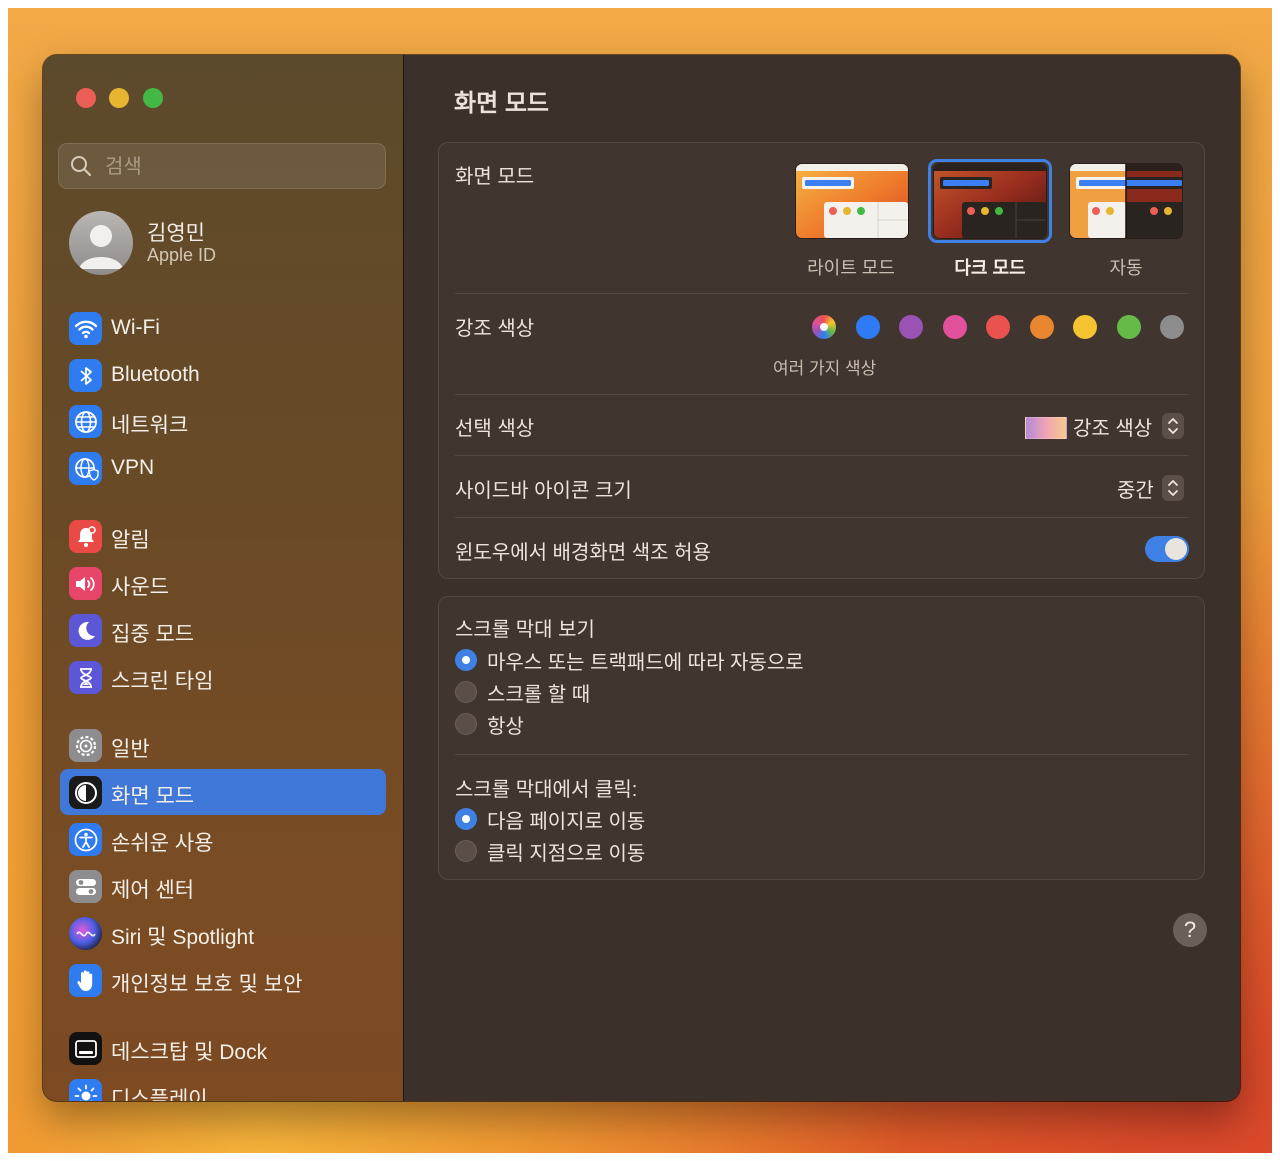 The image size is (1280, 1161). Describe the element at coordinates (223, 583) in the screenshot. I see `sidebar-item-sound: 사운드` at that location.